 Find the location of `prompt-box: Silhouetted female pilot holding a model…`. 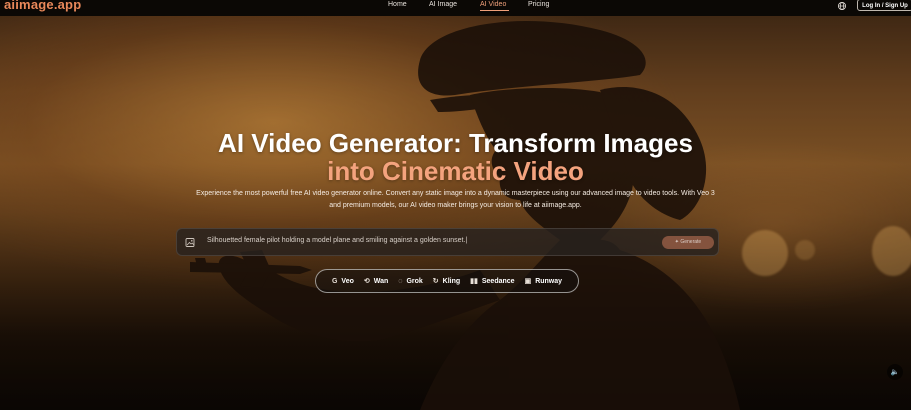

prompt-box: Silhouetted female pilot holding a model… is located at coordinates (447, 242).